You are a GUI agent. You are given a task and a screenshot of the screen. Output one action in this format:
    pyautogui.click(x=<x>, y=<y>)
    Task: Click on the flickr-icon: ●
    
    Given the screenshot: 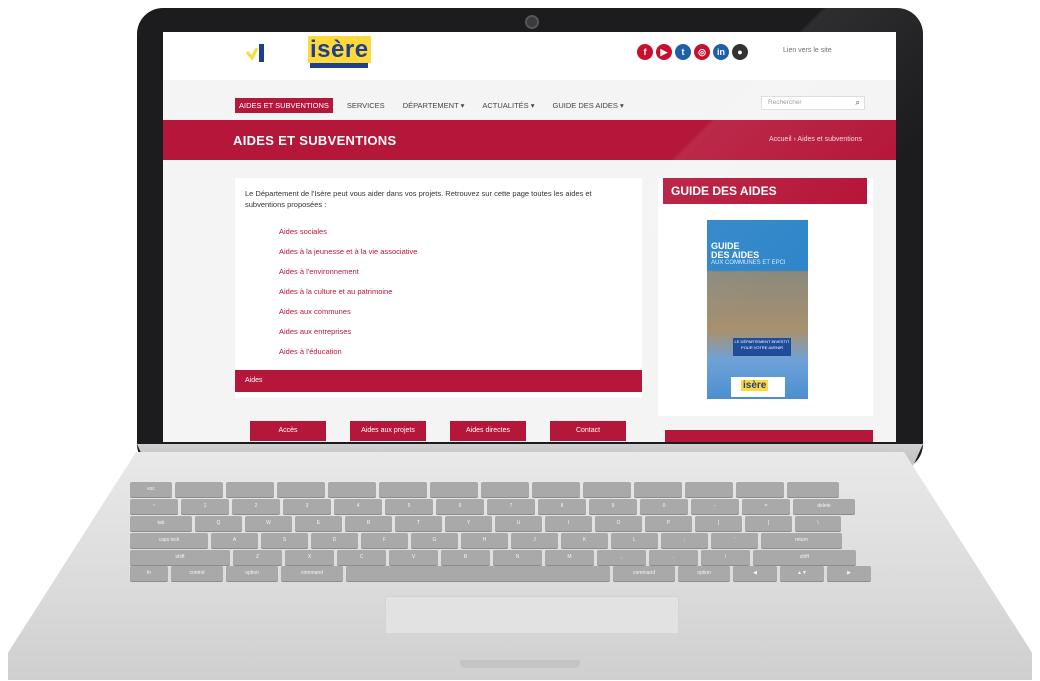 What is the action you would take?
    pyautogui.click(x=740, y=52)
    